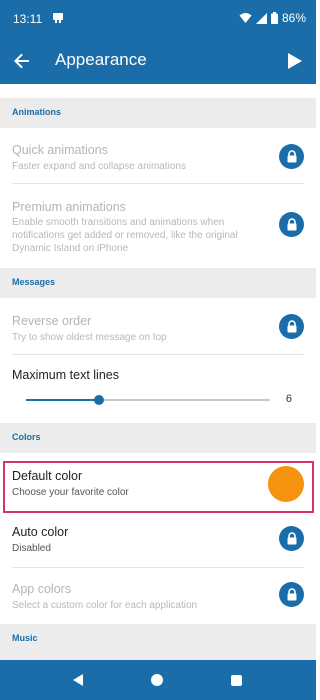 This screenshot has height=700, width=320. Describe the element at coordinates (89, 337) in the screenshot. I see `row-subtitle: Try to show oldest message on top` at that location.